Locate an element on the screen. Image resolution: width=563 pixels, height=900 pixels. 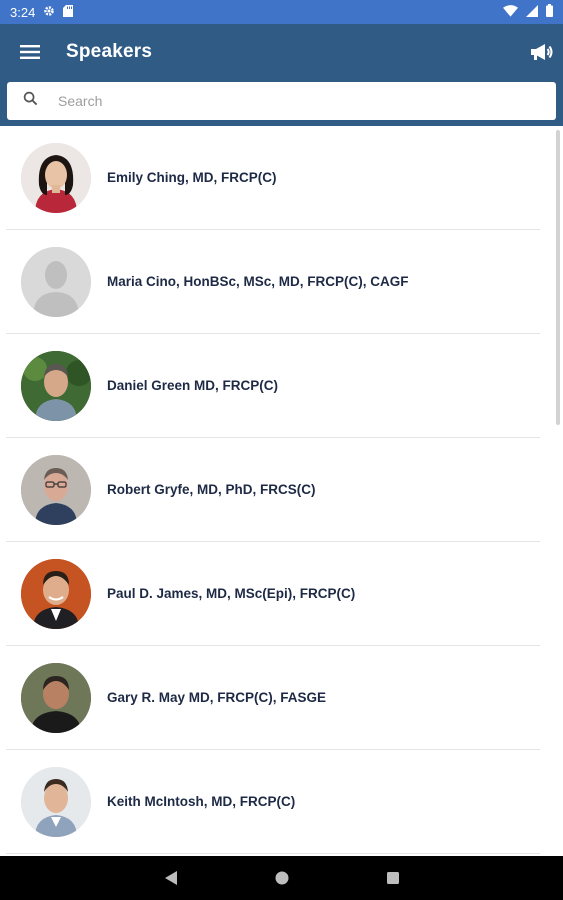
cellular-signal-icon is located at coordinates (532, 12).